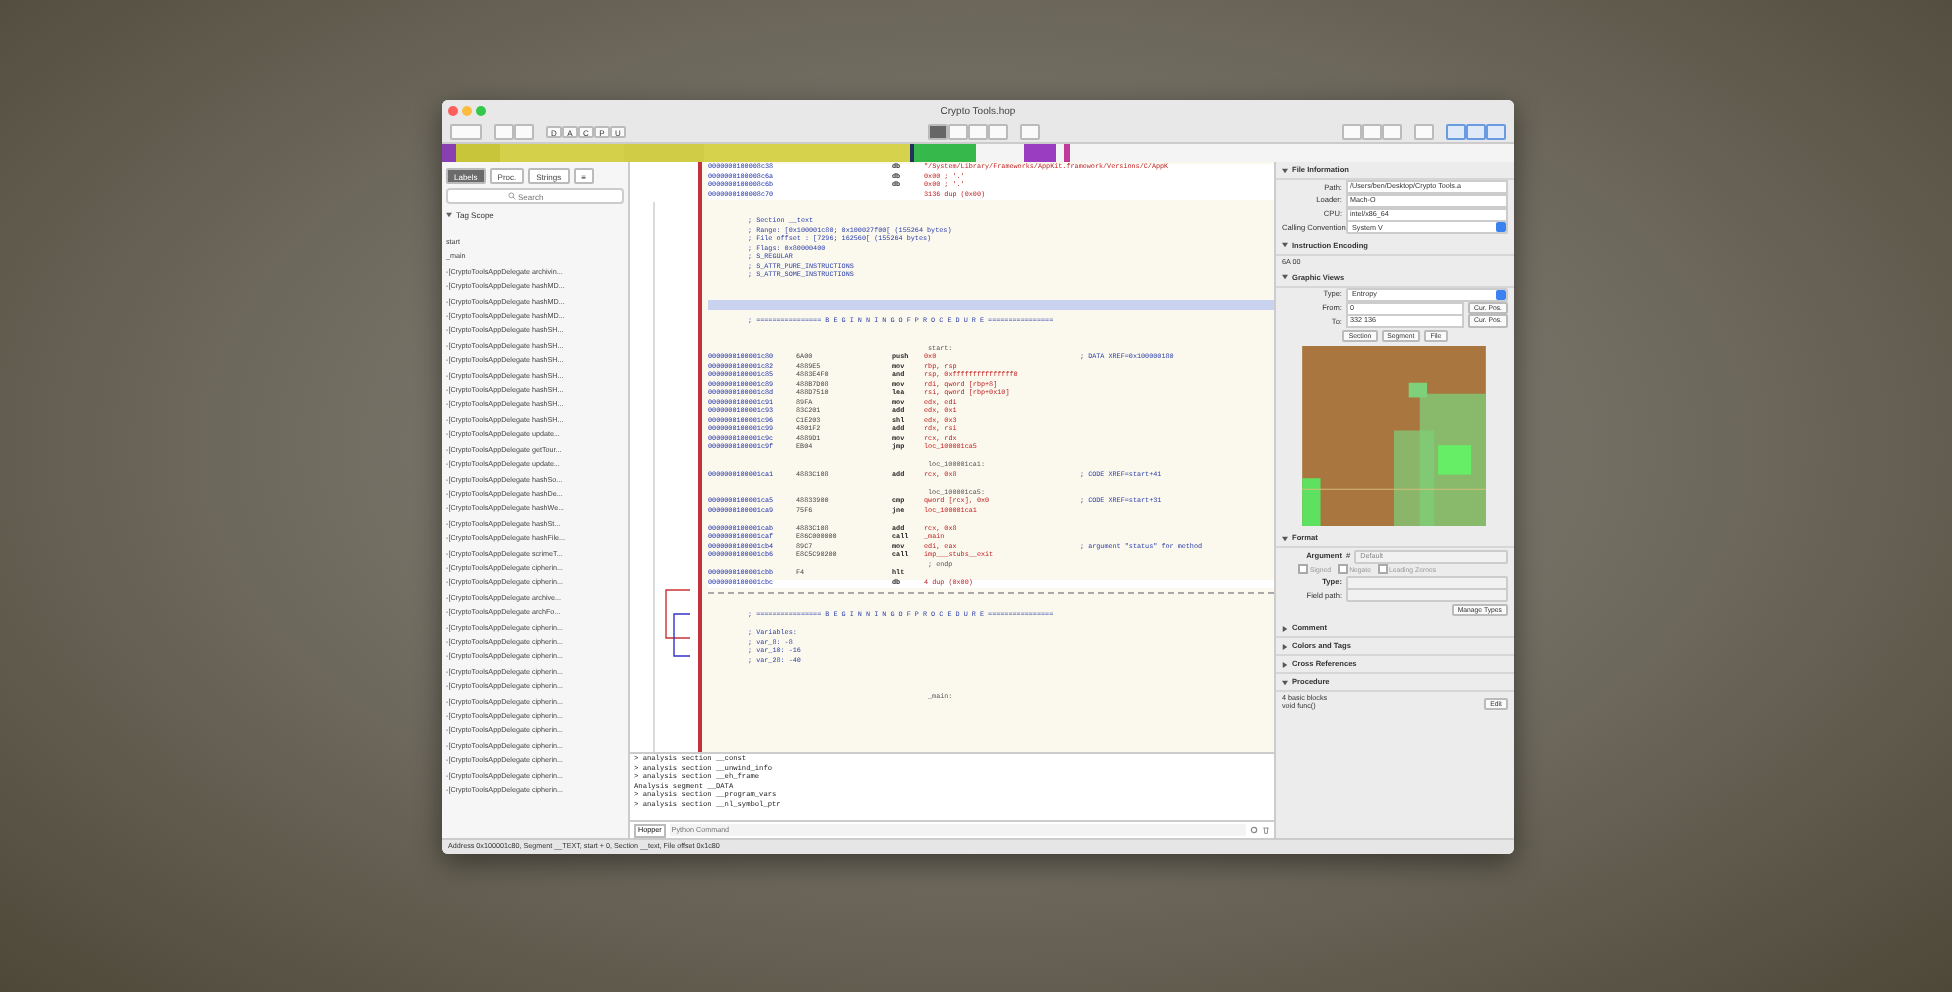  What do you see at coordinates (1266, 830) in the screenshot?
I see `trash-icon` at bounding box center [1266, 830].